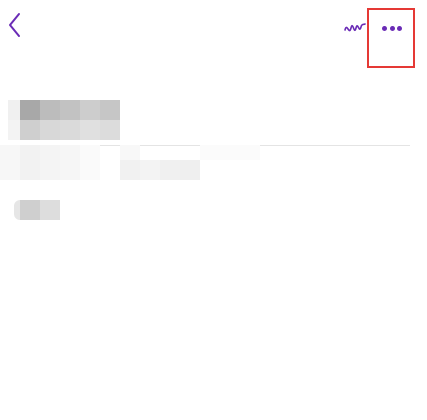  I want to click on scribble-pen-icon, so click(355, 27).